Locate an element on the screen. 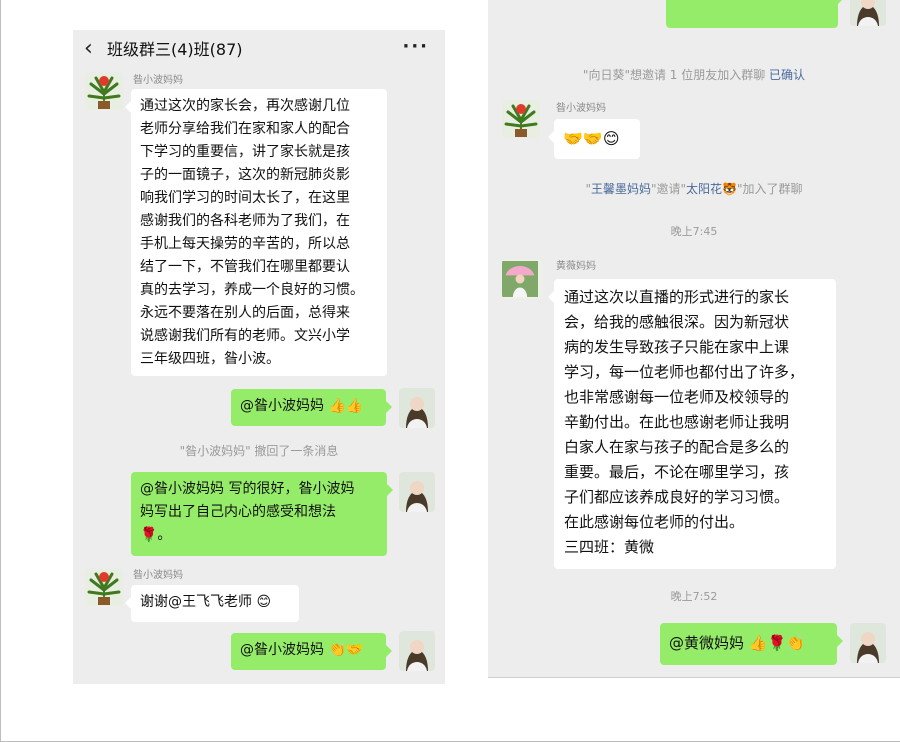 The width and height of the screenshot is (900, 742). more-dots-icon: ··· is located at coordinates (415, 46).